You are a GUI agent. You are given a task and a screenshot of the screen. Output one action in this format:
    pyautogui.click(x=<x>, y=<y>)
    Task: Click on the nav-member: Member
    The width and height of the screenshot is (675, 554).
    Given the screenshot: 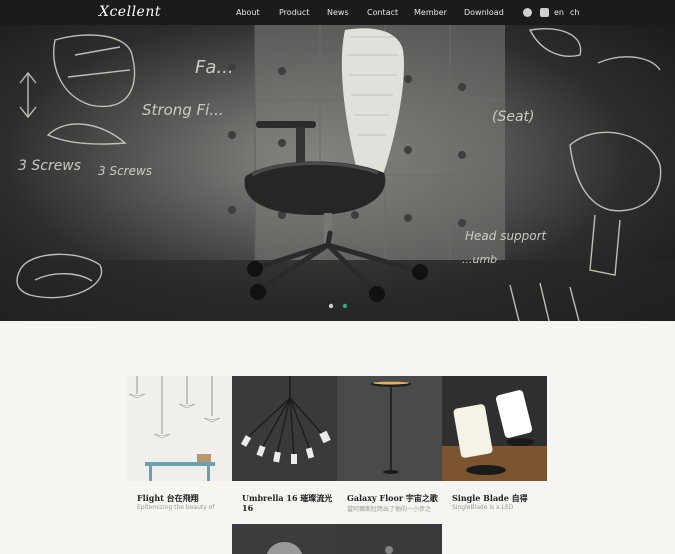 What is the action you would take?
    pyautogui.click(x=430, y=12)
    